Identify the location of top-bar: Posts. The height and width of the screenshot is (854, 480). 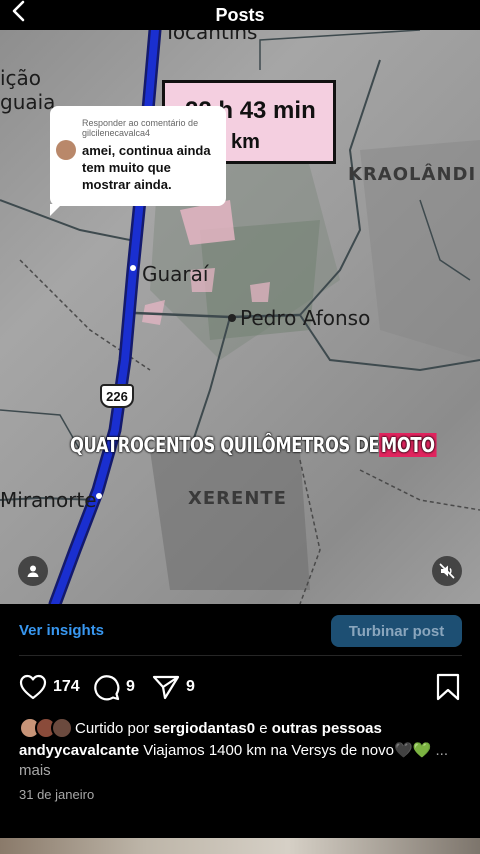
(240, 15).